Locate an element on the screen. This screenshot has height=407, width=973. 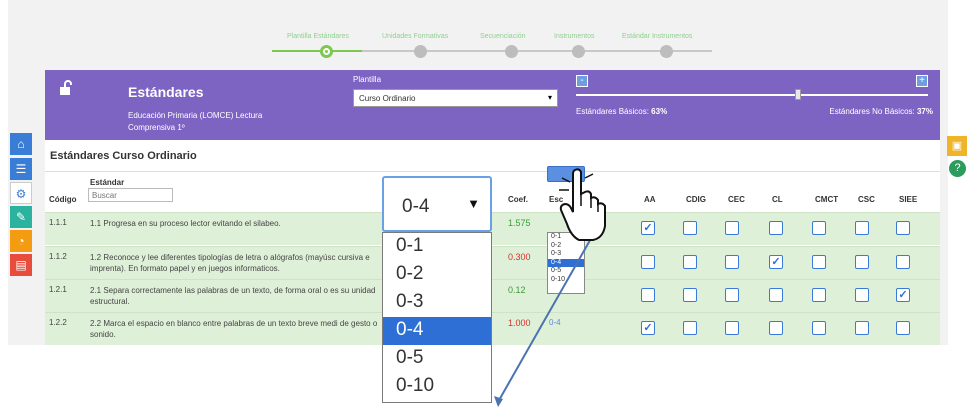
callout-arrow-head is located at coordinates (498, 401).